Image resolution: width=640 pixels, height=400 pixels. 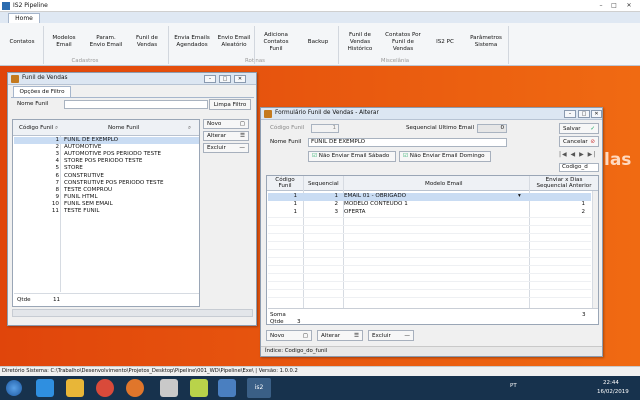 I want to click on horizontal-scrollbar, so click(x=132, y=313).